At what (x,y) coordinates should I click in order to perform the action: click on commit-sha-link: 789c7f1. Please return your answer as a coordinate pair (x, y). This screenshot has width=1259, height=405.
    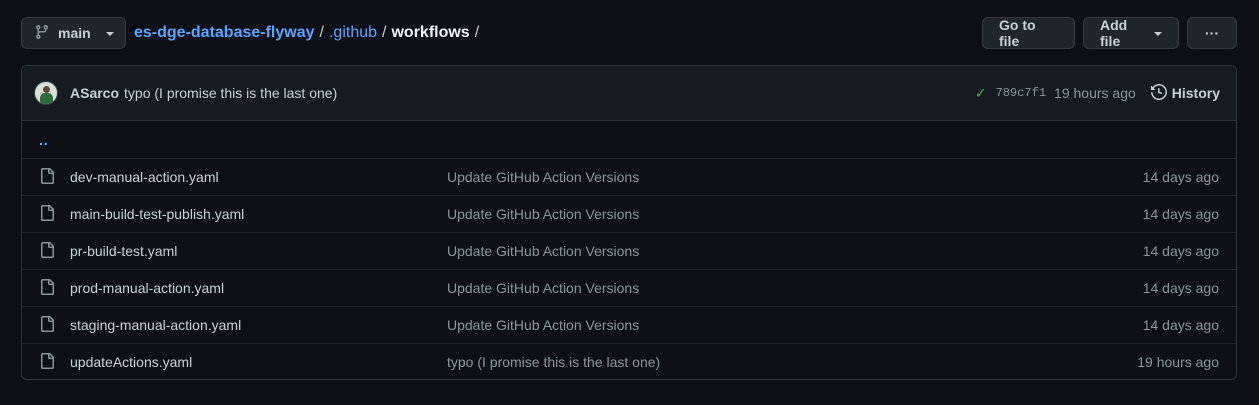
    Looking at the image, I should click on (1021, 93).